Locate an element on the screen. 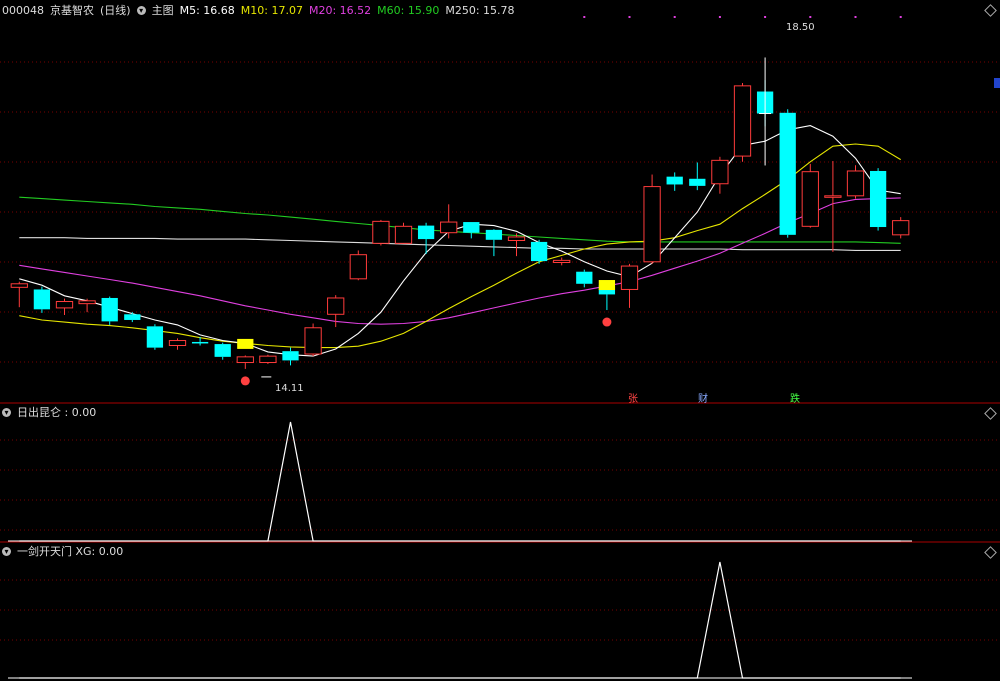 This screenshot has width=1000, height=681. ma250-line is located at coordinates (460, 244).